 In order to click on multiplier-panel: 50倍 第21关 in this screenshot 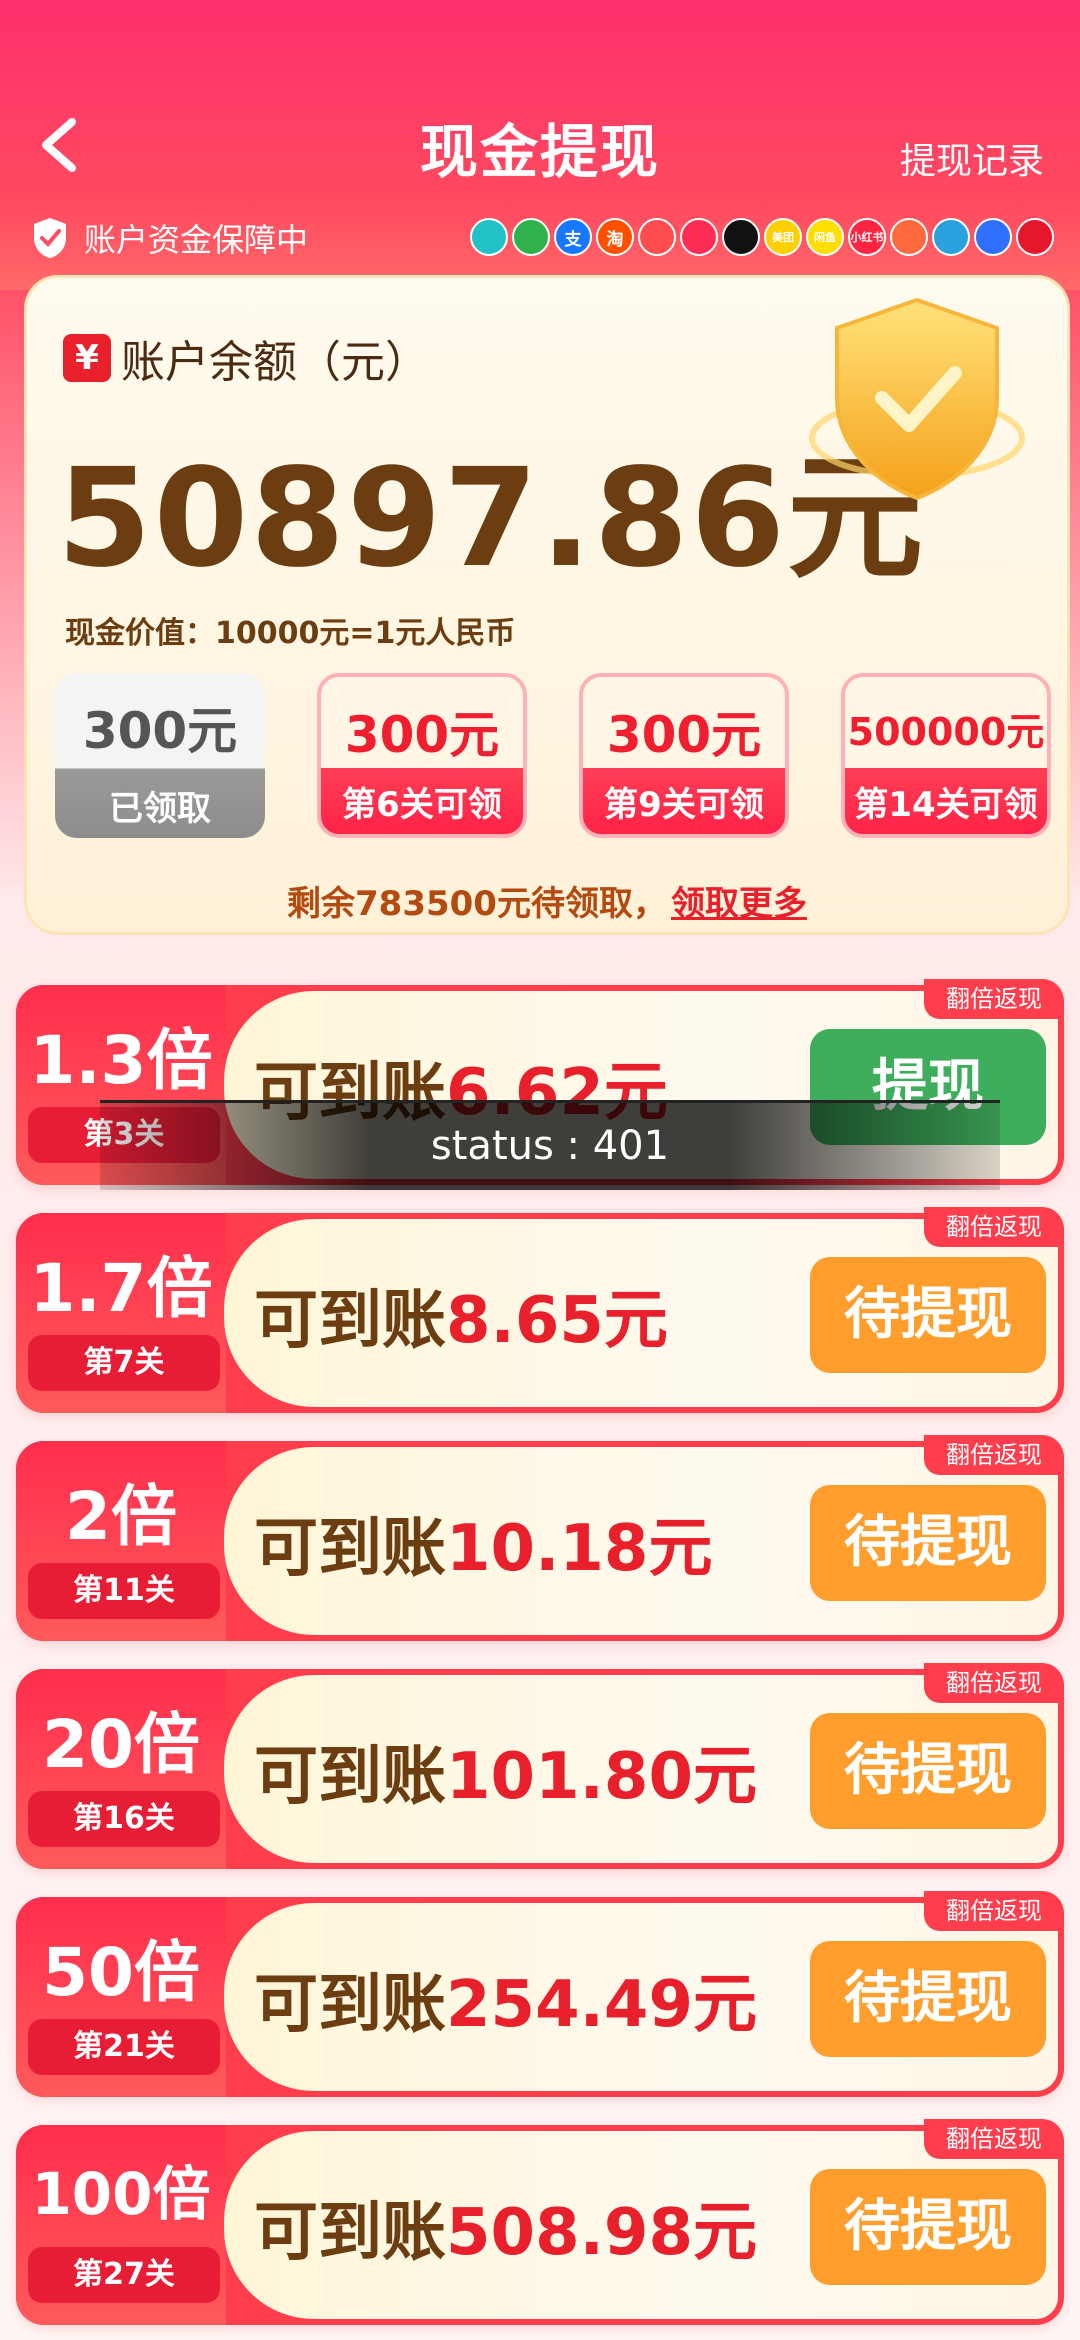, I will do `click(121, 1997)`.